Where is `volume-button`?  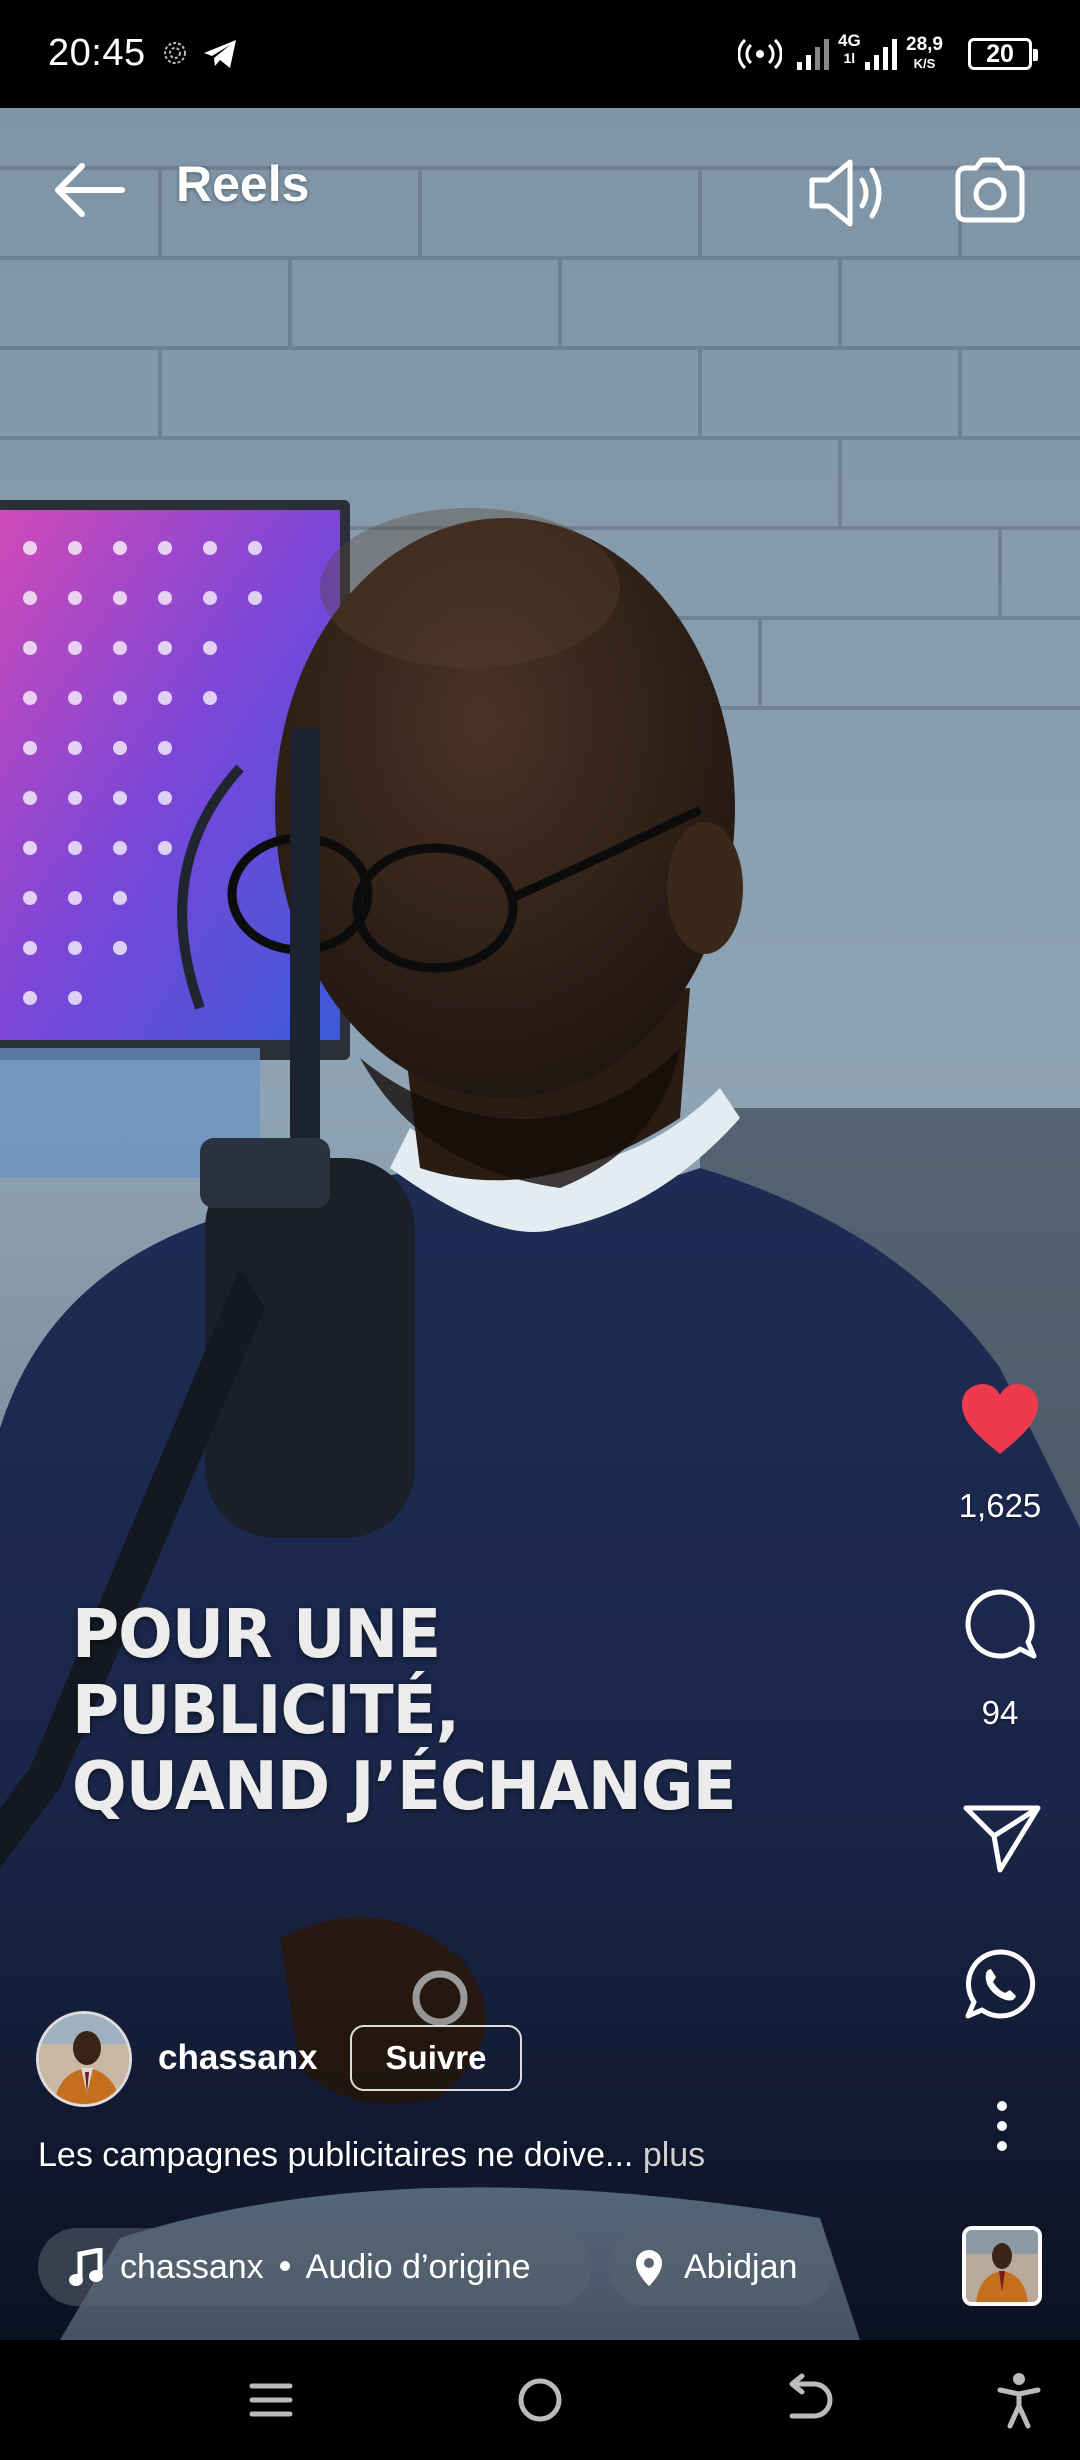
volume-button is located at coordinates (845, 193).